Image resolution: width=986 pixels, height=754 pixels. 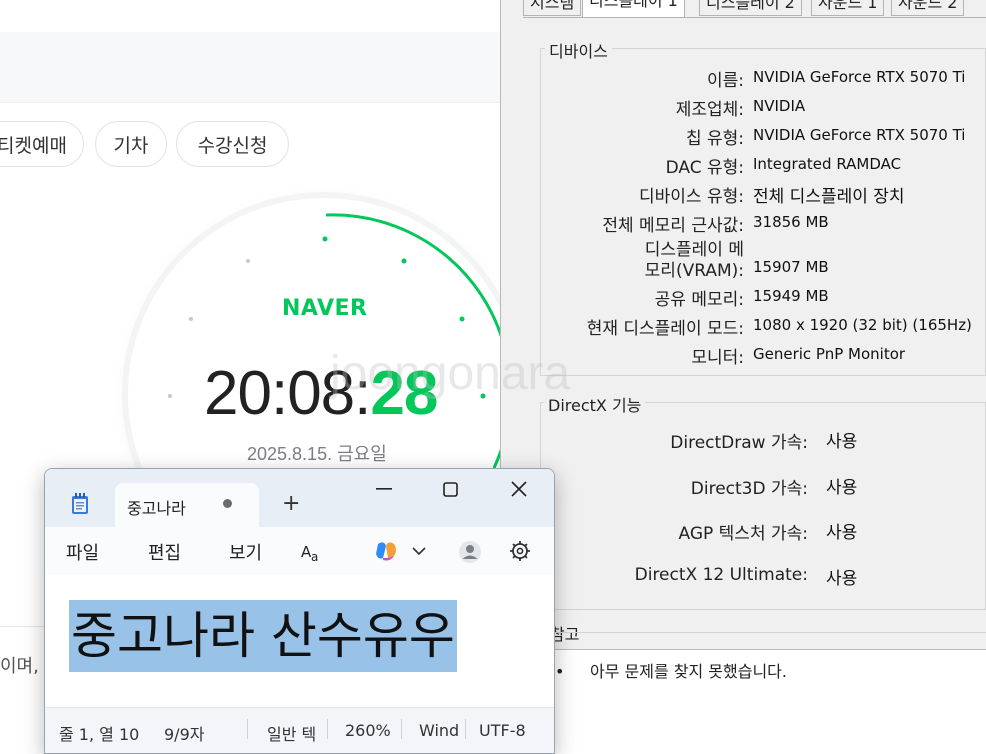 What do you see at coordinates (749, 489) in the screenshot?
I see `direct3d-label: Direct3D 가속:` at bounding box center [749, 489].